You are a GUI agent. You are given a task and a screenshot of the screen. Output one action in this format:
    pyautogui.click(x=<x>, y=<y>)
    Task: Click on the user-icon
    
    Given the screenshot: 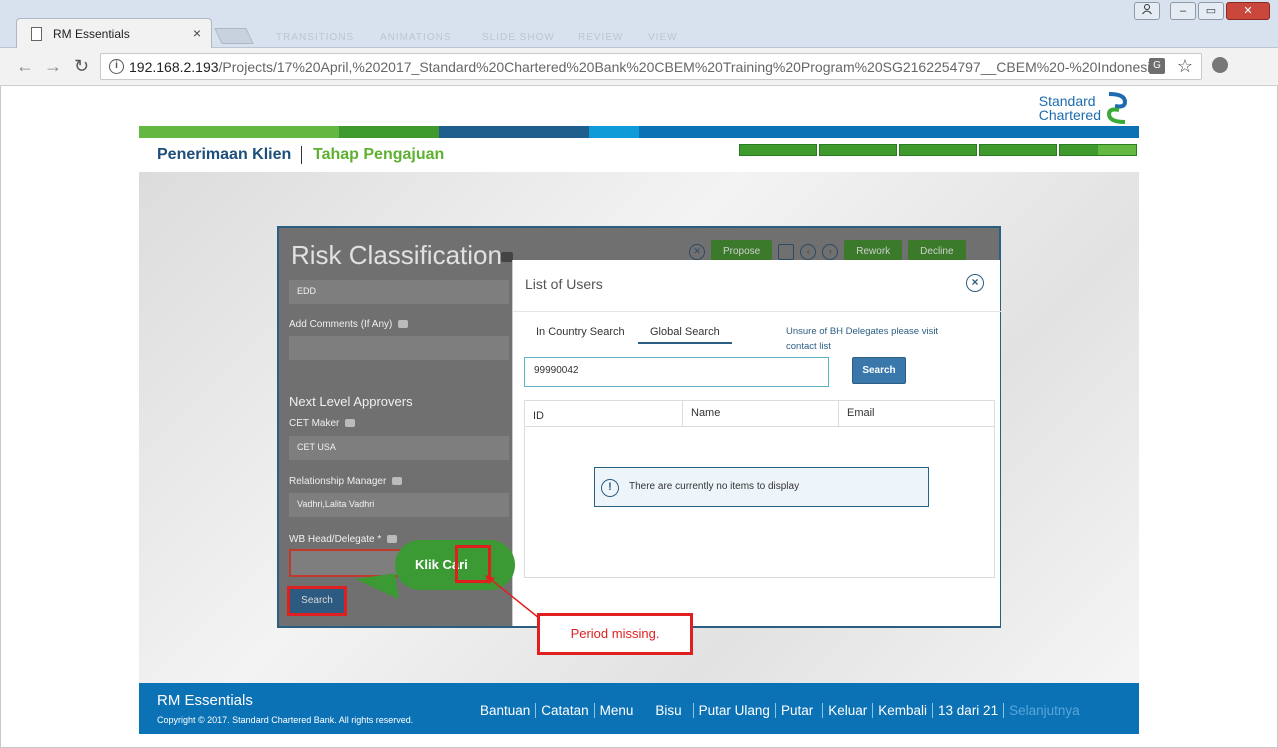 What is the action you would take?
    pyautogui.click(x=1147, y=11)
    